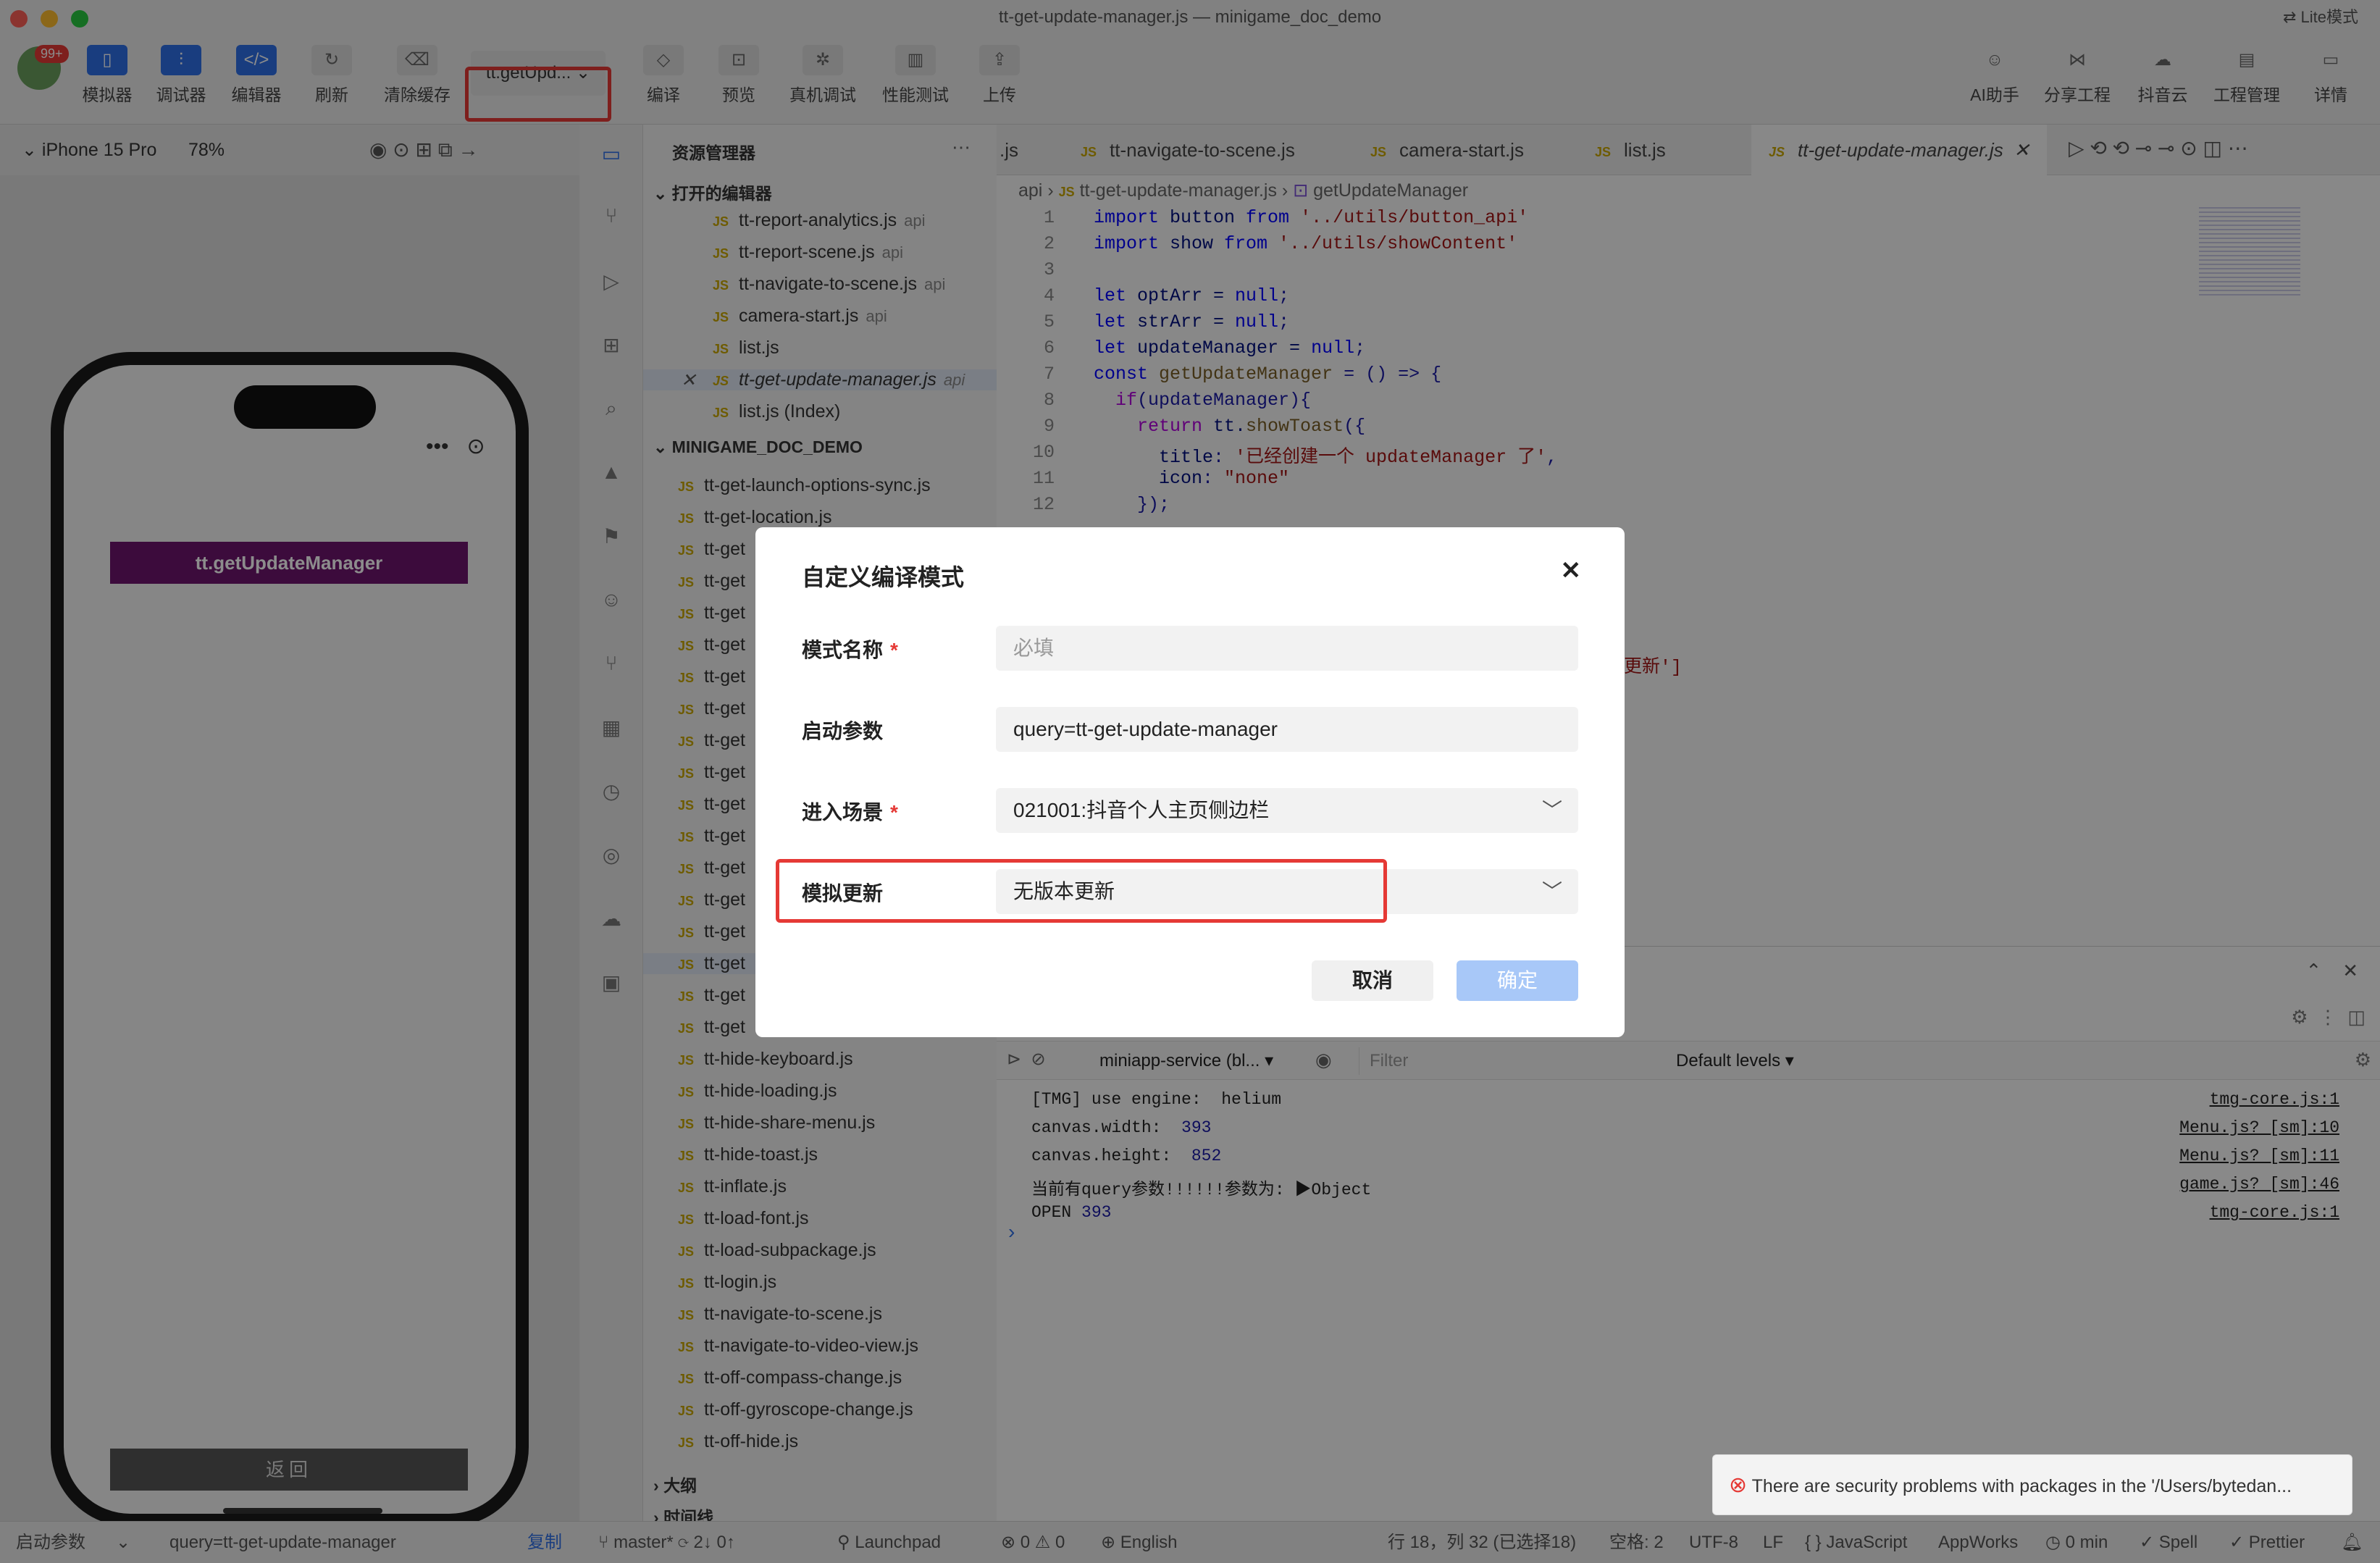  Describe the element at coordinates (1081, 891) in the screenshot. I see `highlight-box-simulate-update` at that location.